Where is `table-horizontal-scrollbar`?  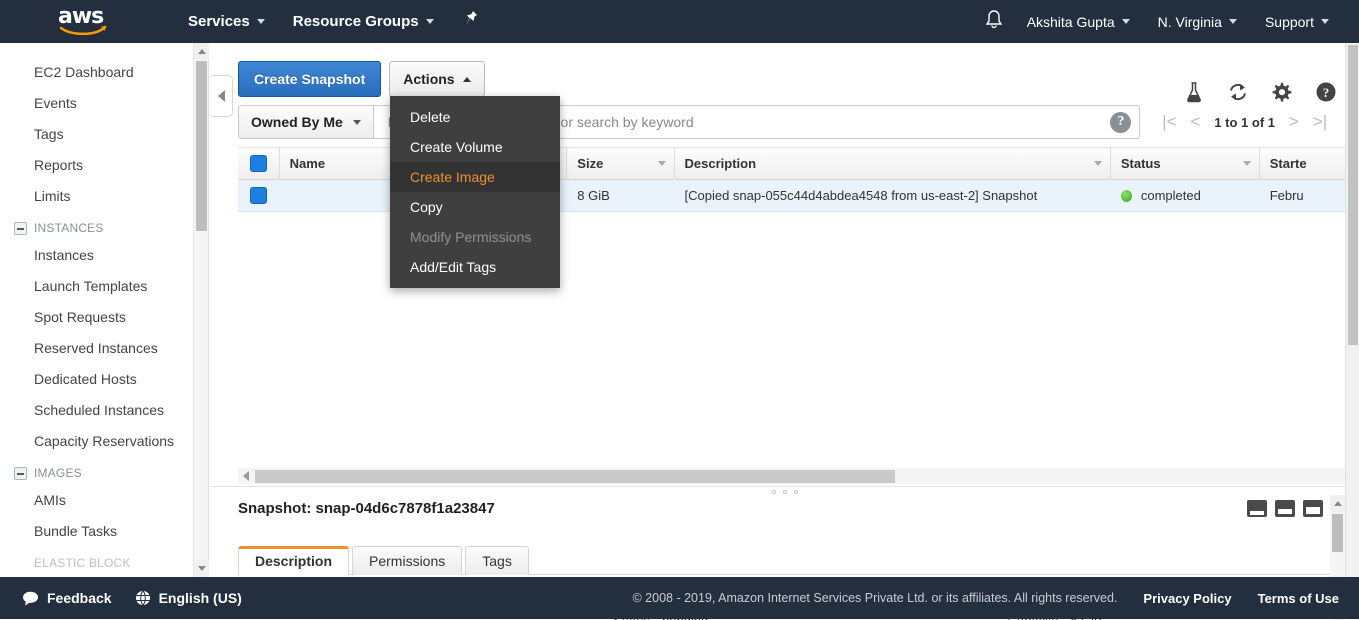 table-horizontal-scrollbar is located at coordinates (798, 476).